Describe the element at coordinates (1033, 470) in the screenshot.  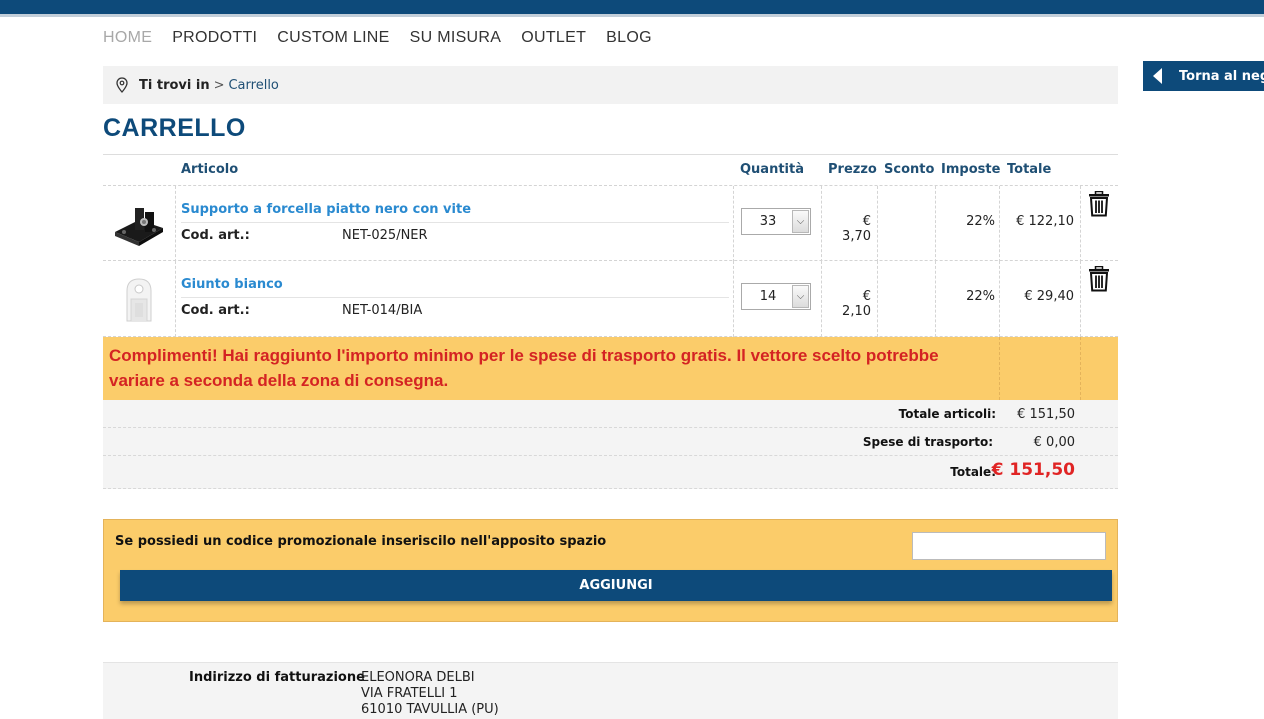
I see `grand-total-value: € 151,50` at that location.